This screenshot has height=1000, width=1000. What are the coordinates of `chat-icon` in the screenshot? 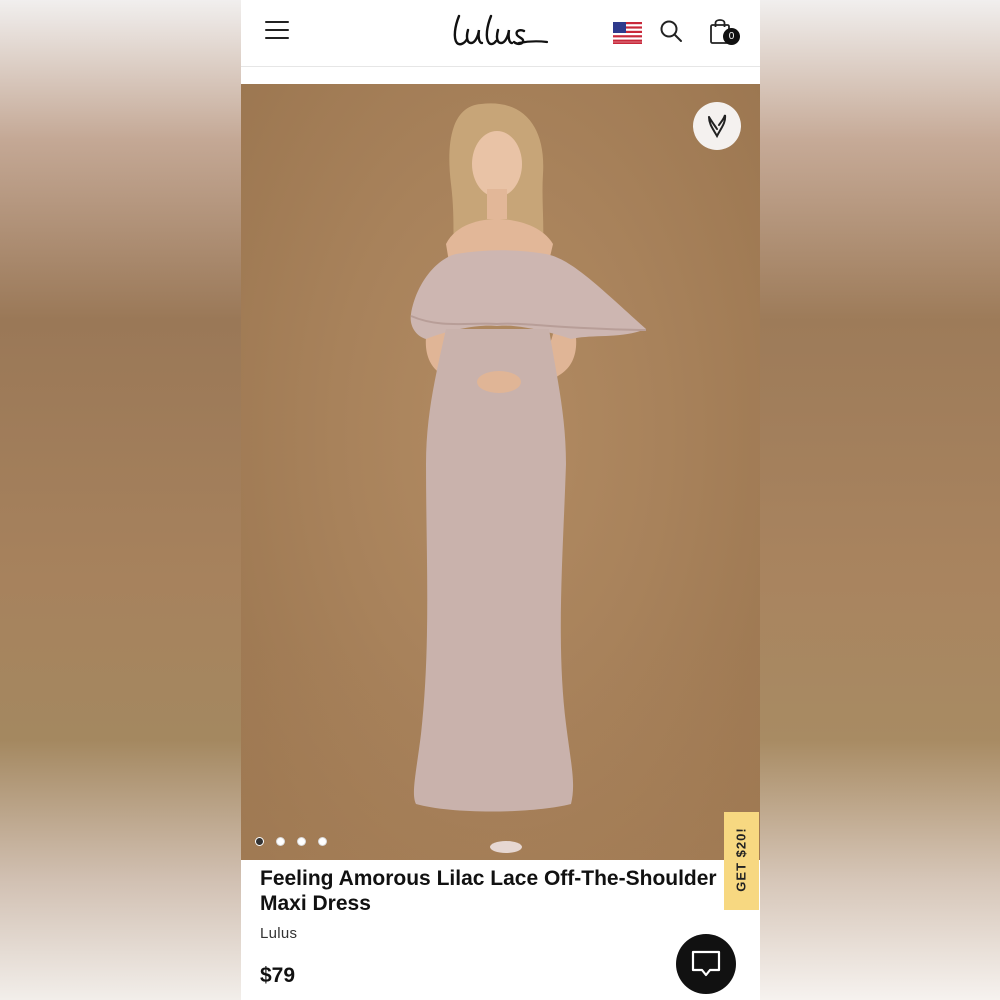 It's located at (706, 963).